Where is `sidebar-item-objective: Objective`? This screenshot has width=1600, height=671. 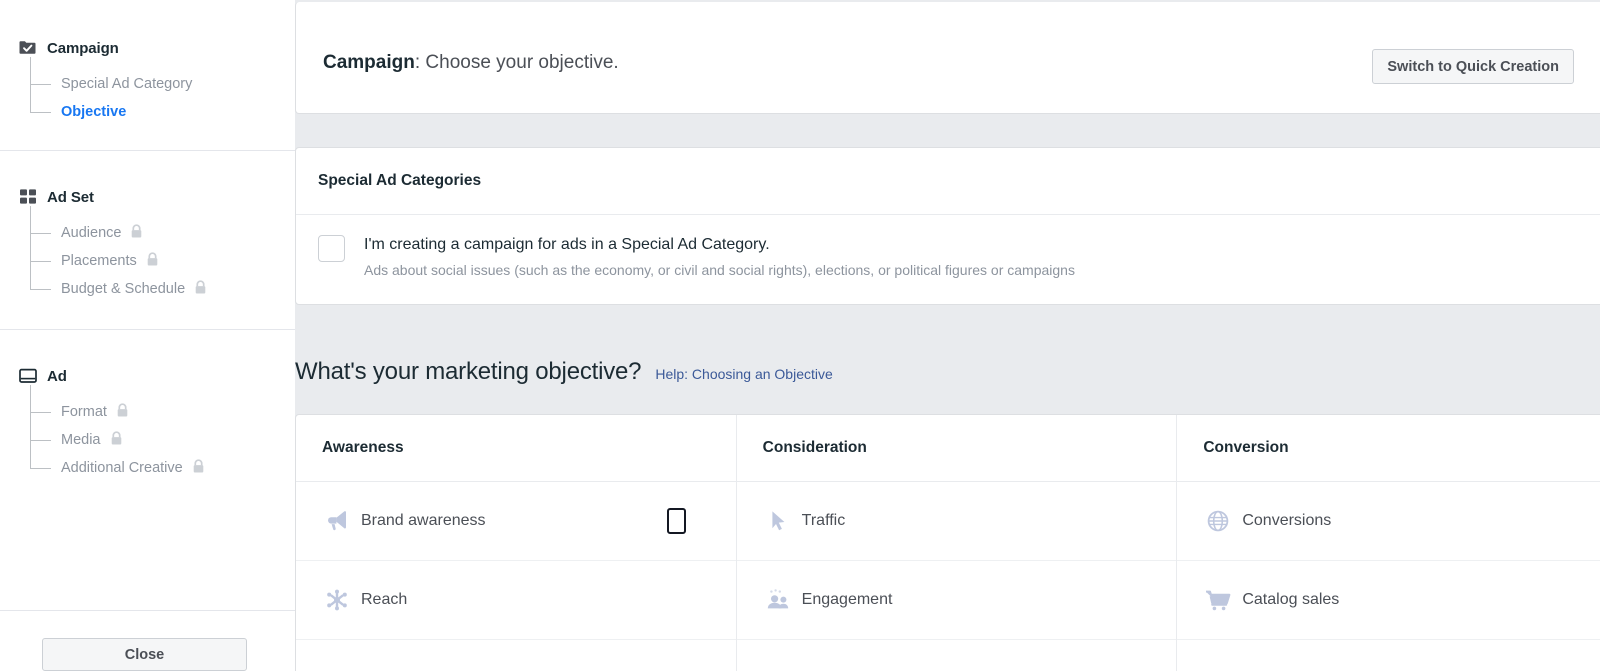
sidebar-item-objective: Objective is located at coordinates (161, 105).